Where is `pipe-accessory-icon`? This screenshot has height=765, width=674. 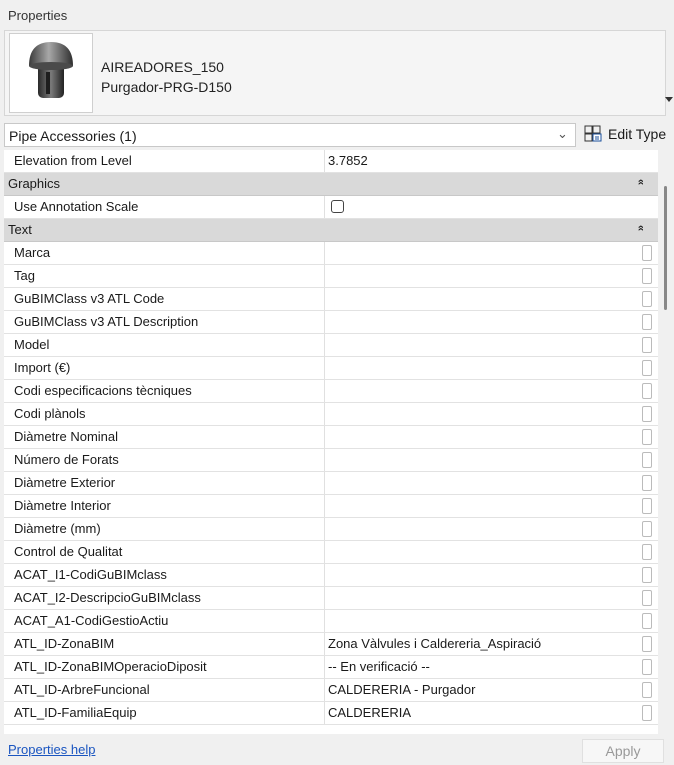 pipe-accessory-icon is located at coordinates (51, 70).